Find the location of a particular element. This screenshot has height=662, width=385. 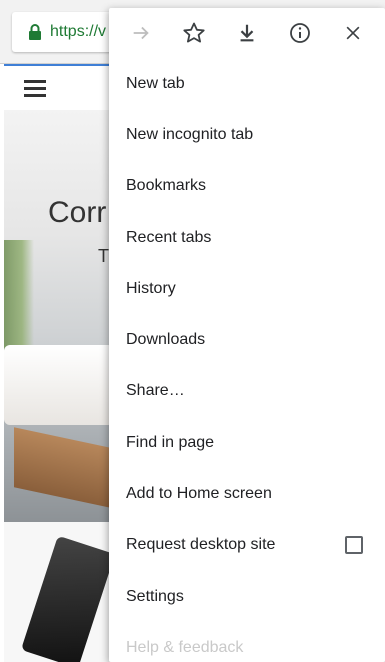

bookmark-star-icon is located at coordinates (194, 33).